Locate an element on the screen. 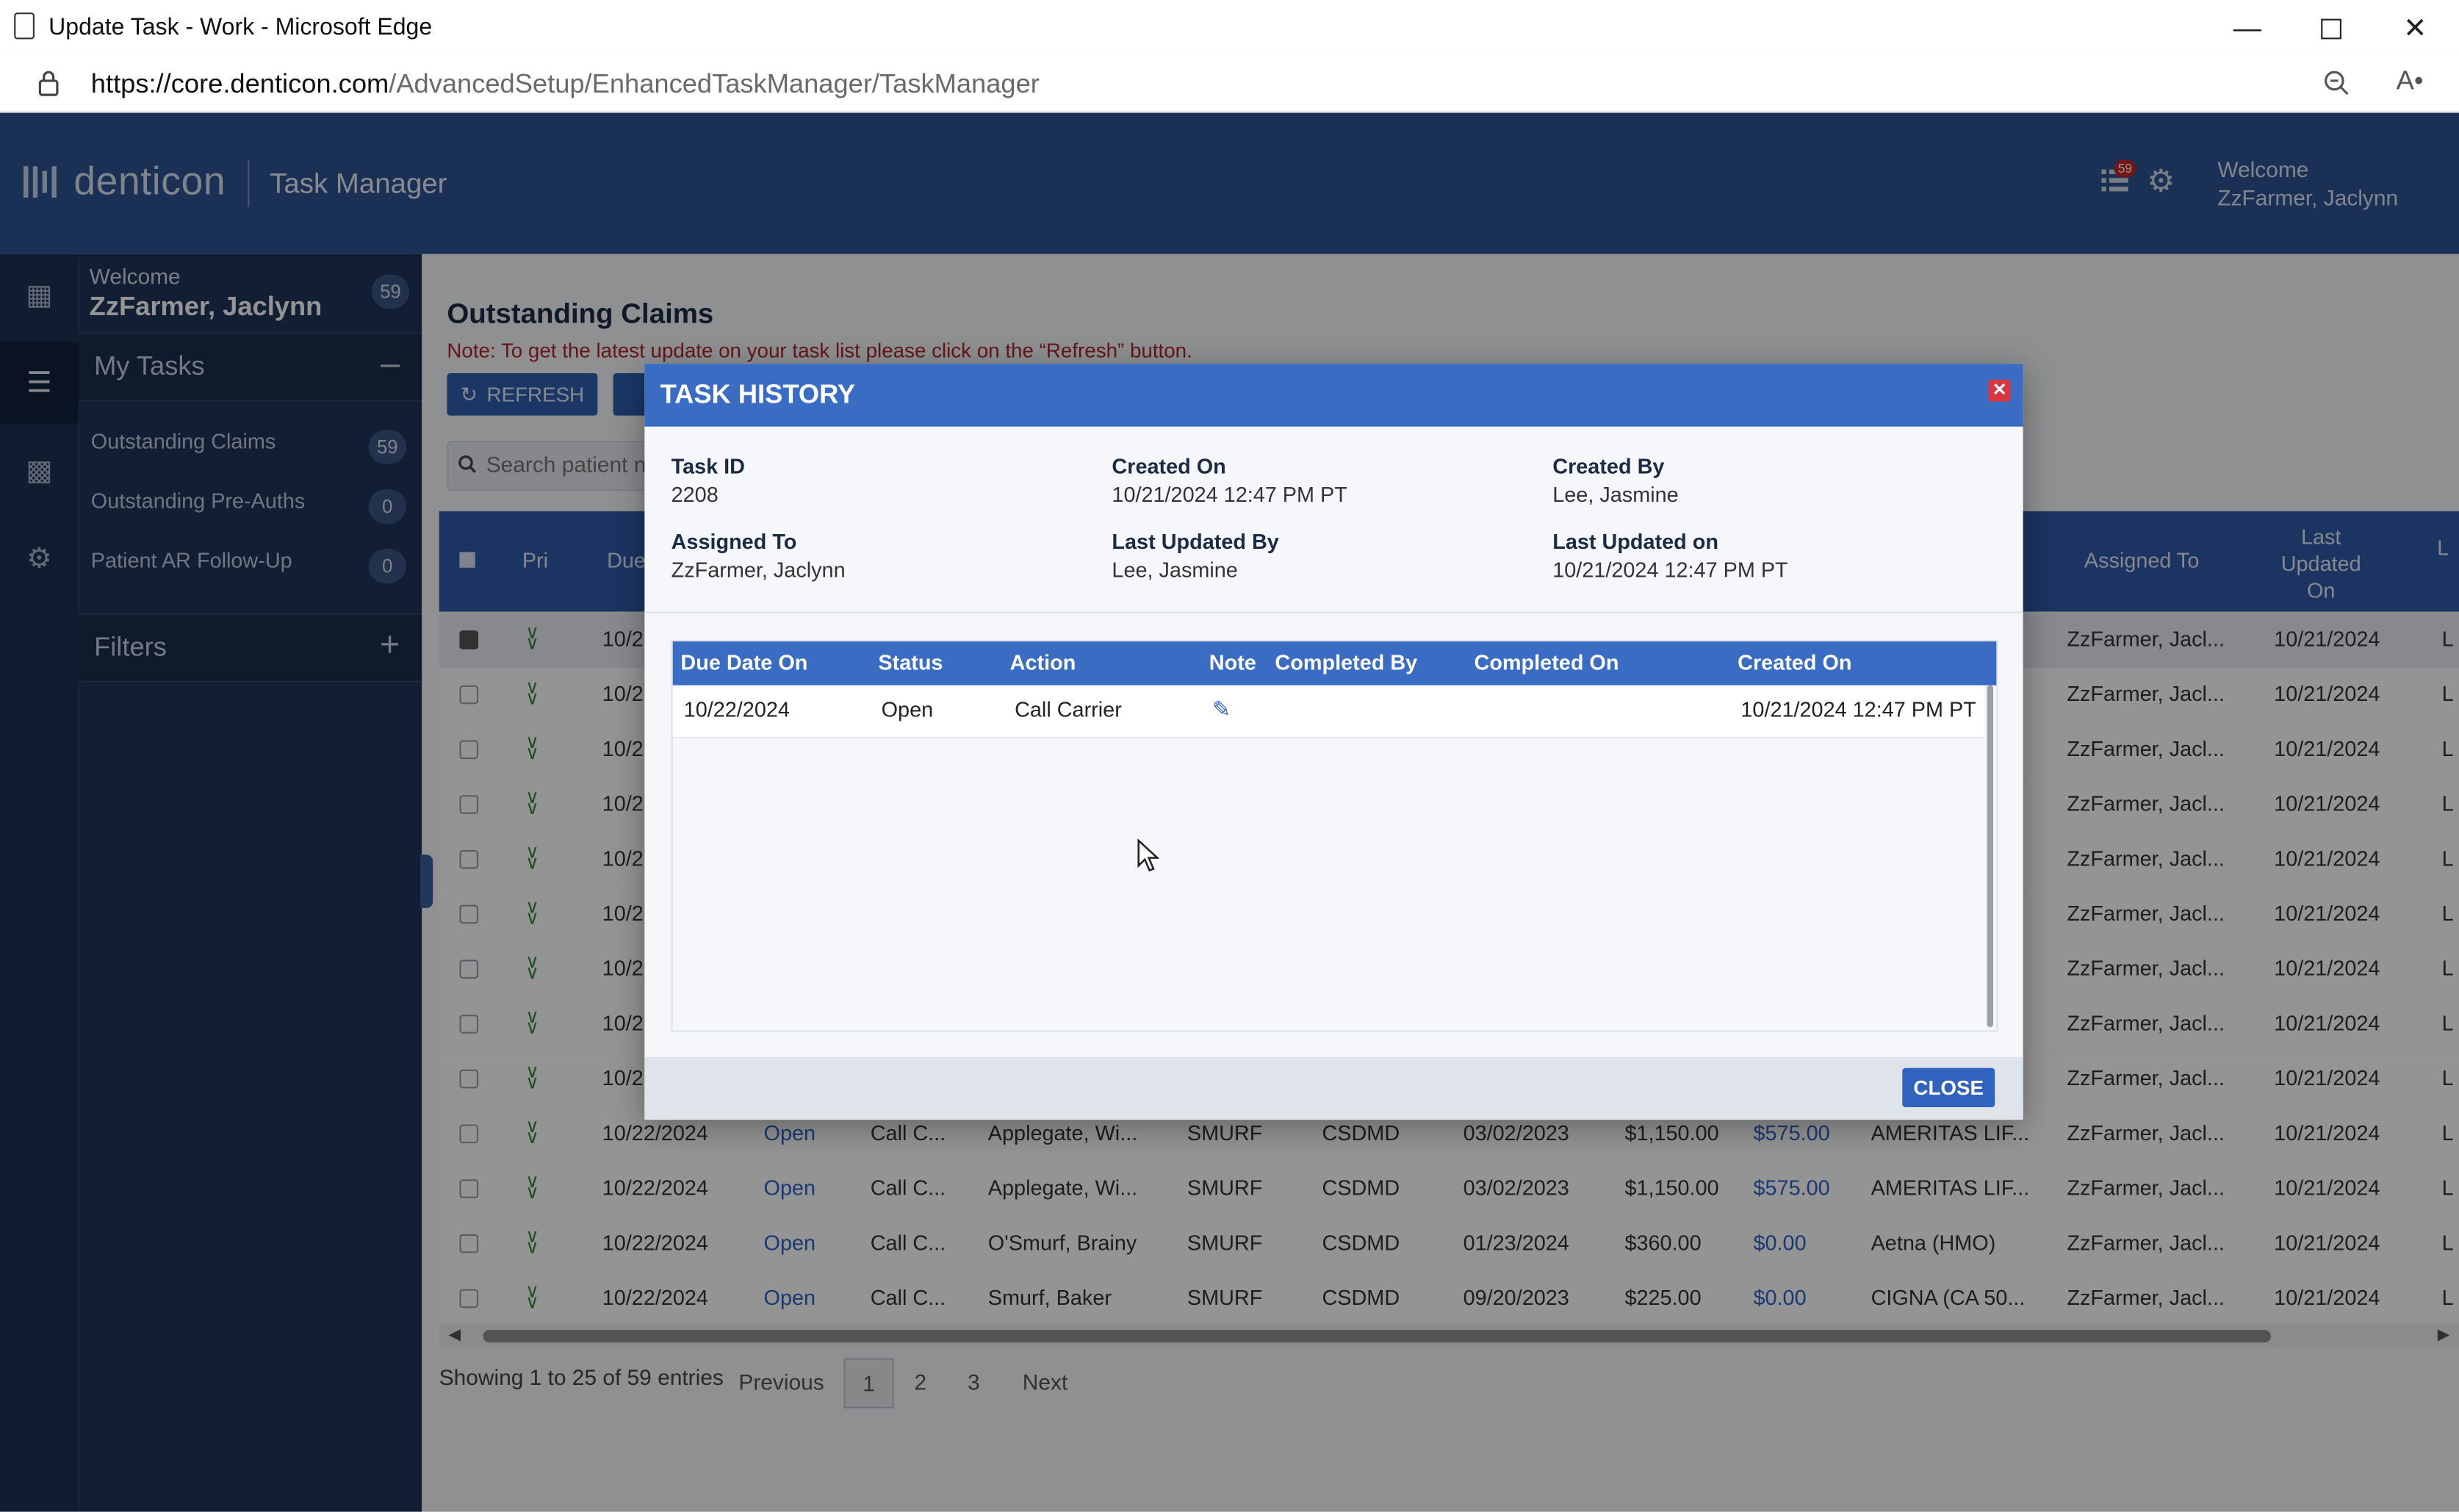 This screenshot has height=1512, width=2459. task-id-value: 2208 is located at coordinates (695, 495).